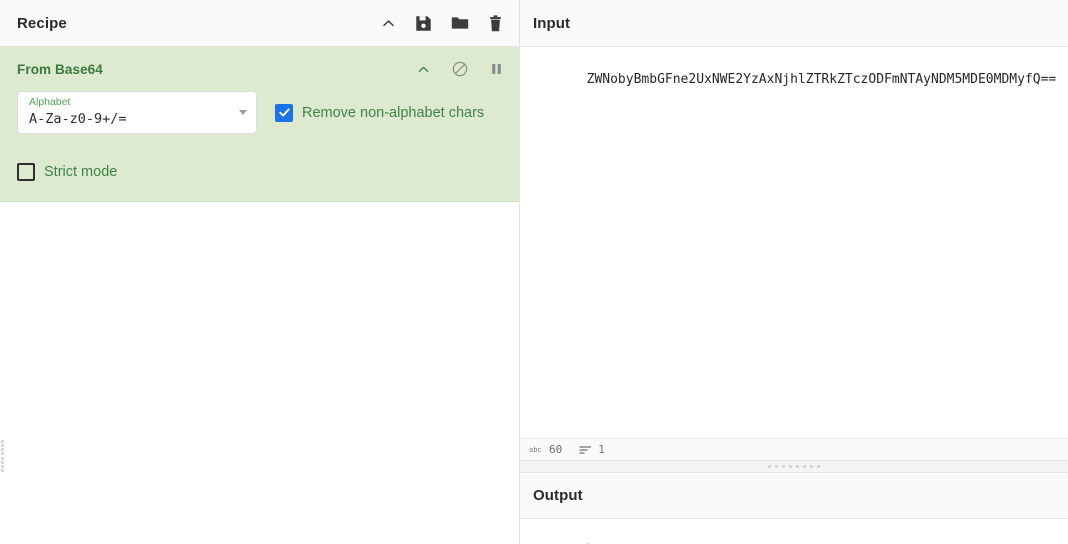 Image resolution: width=1068 pixels, height=544 pixels. I want to click on input-length-value: 60, so click(556, 449).